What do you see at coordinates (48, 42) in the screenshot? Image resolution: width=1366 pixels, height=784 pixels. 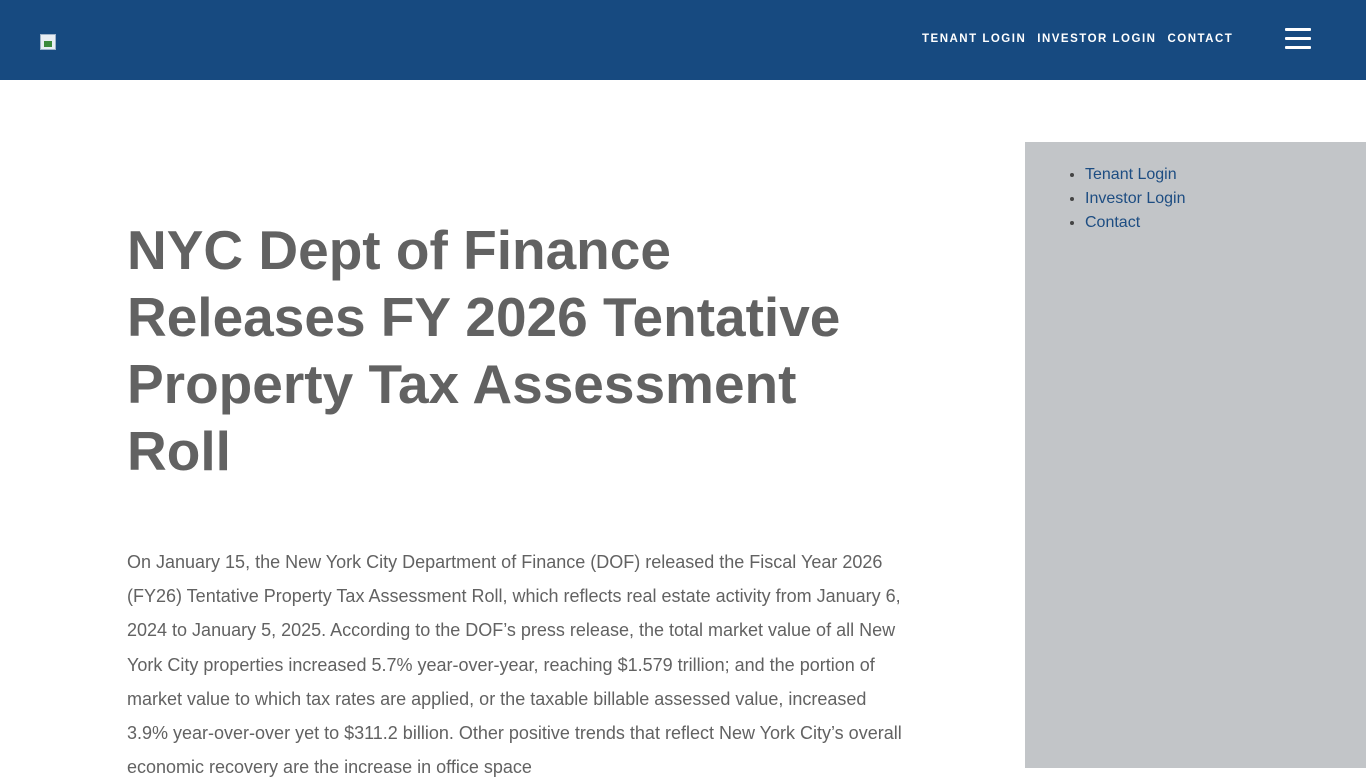 I see `broken-image-icon` at bounding box center [48, 42].